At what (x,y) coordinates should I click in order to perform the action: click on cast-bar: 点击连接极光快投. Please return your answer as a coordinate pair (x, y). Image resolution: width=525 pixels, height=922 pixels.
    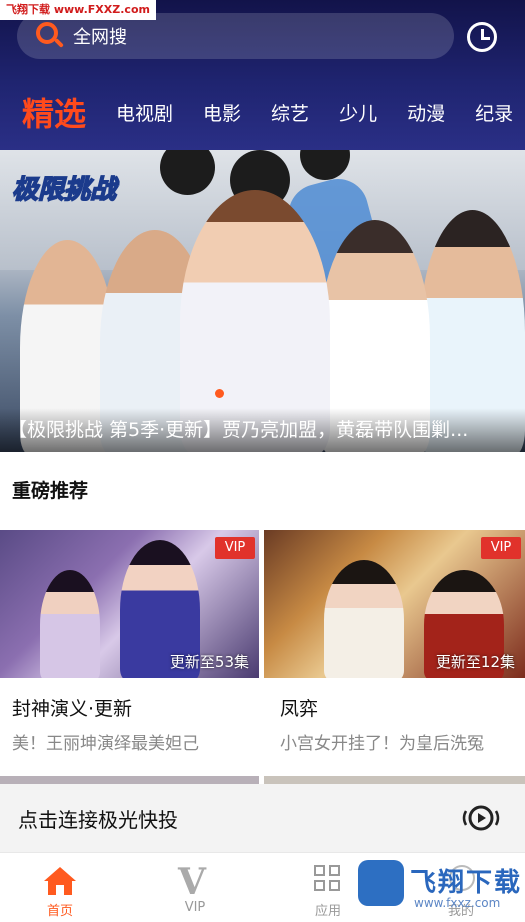
    Looking at the image, I should click on (262, 818).